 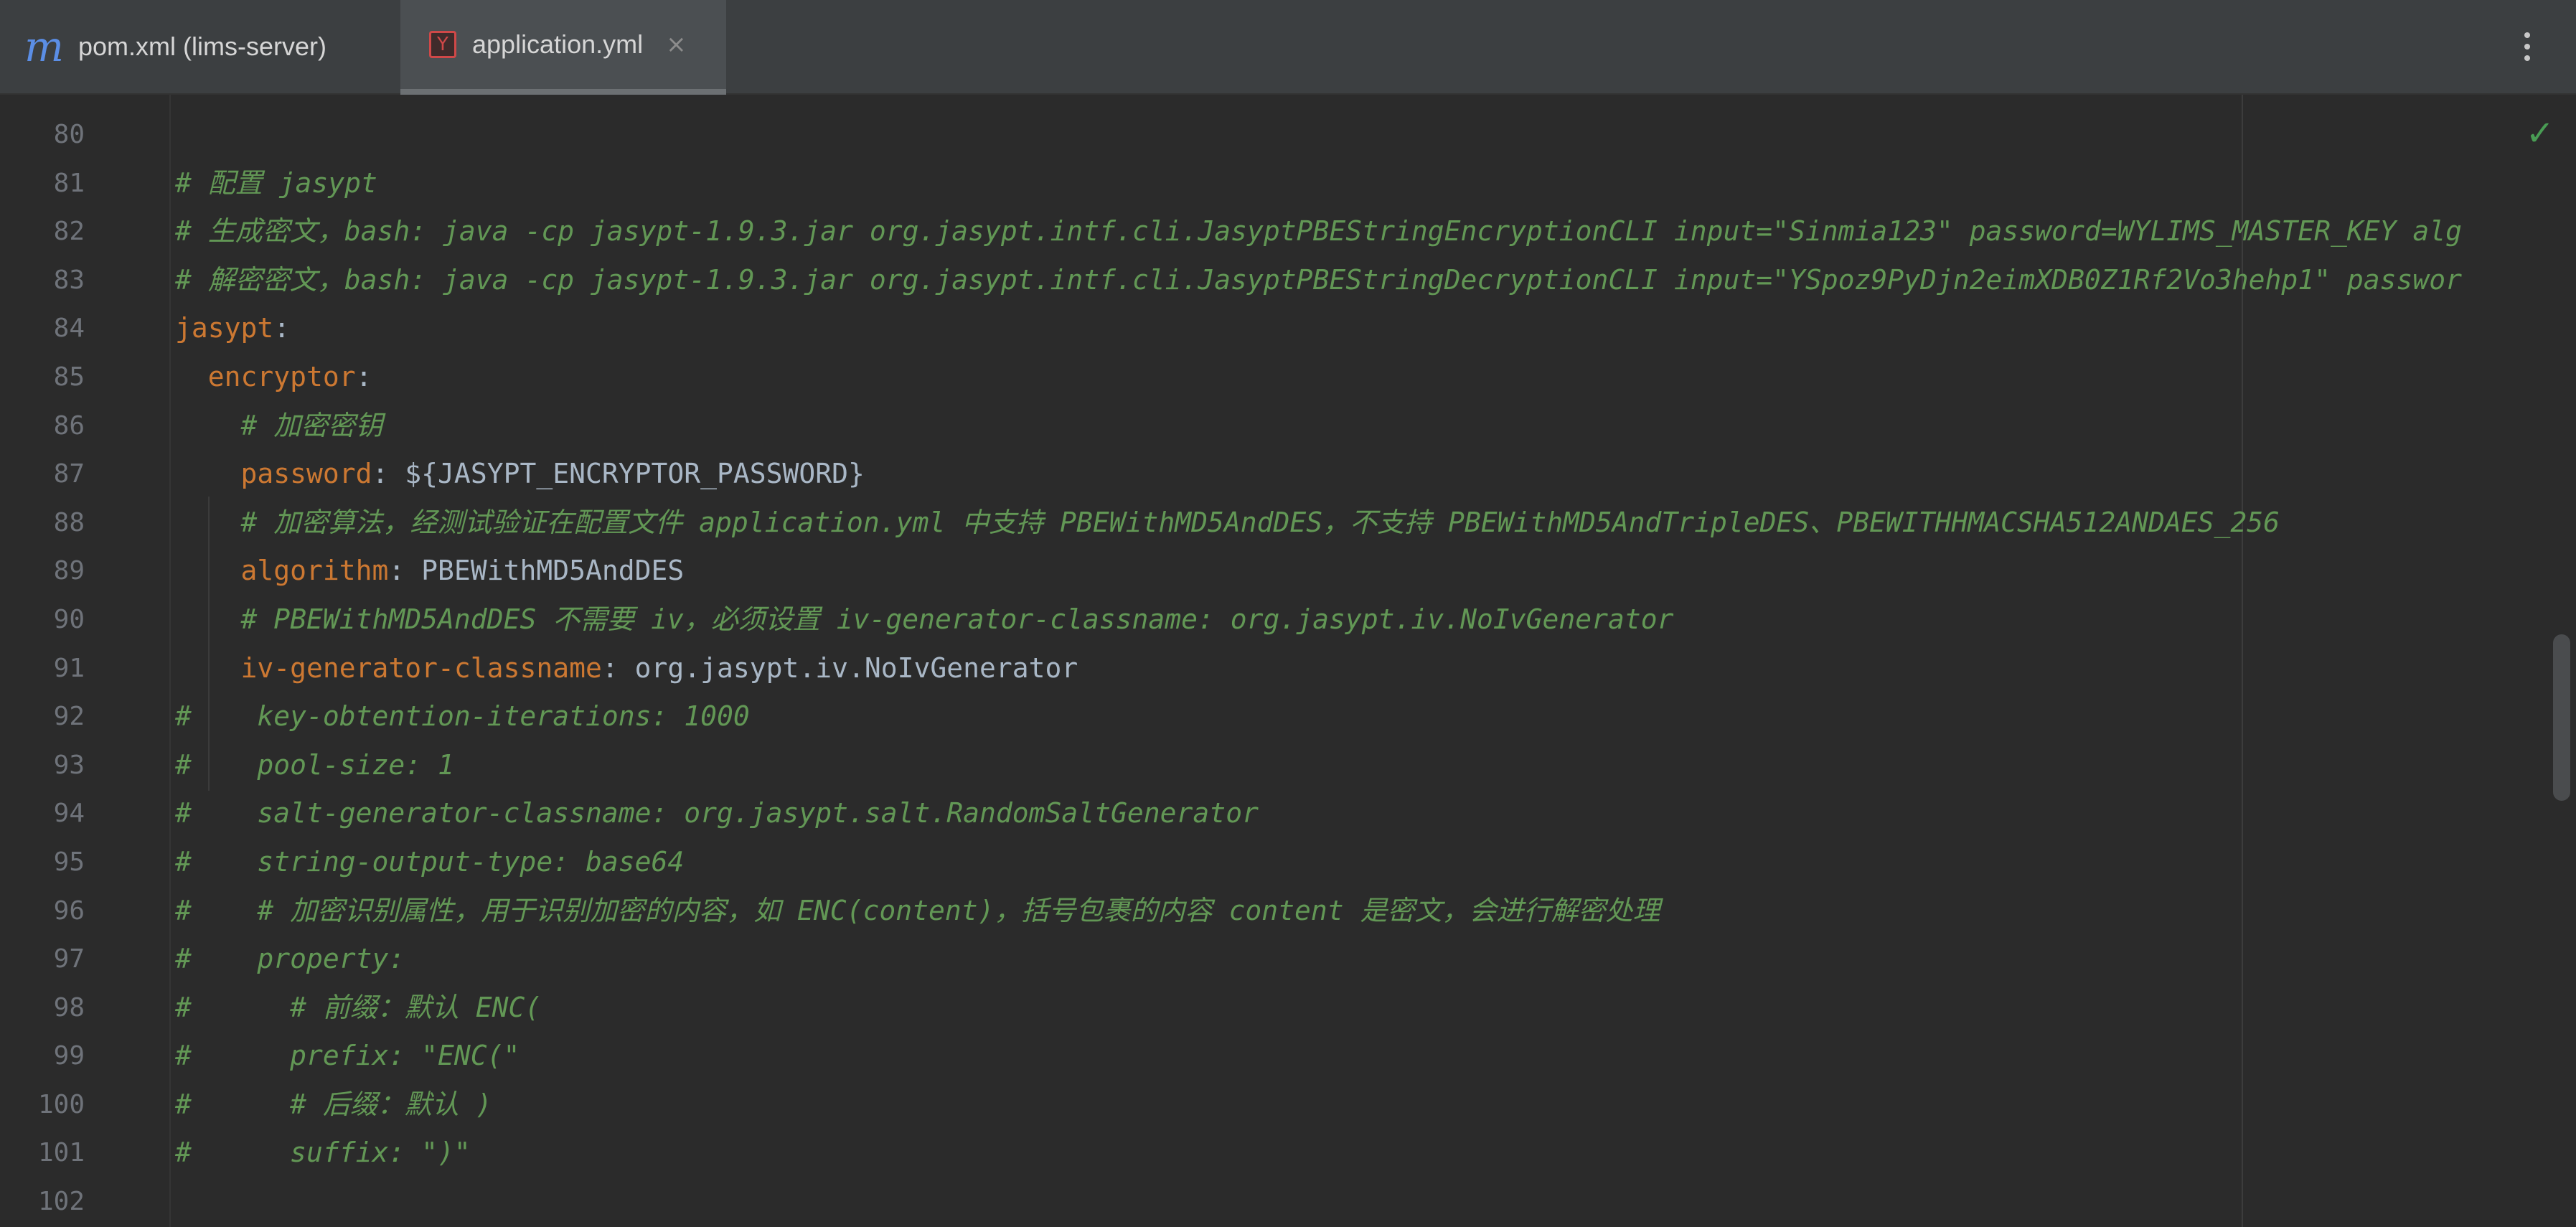 I want to click on code-text: encryptor:, so click(x=273, y=378).